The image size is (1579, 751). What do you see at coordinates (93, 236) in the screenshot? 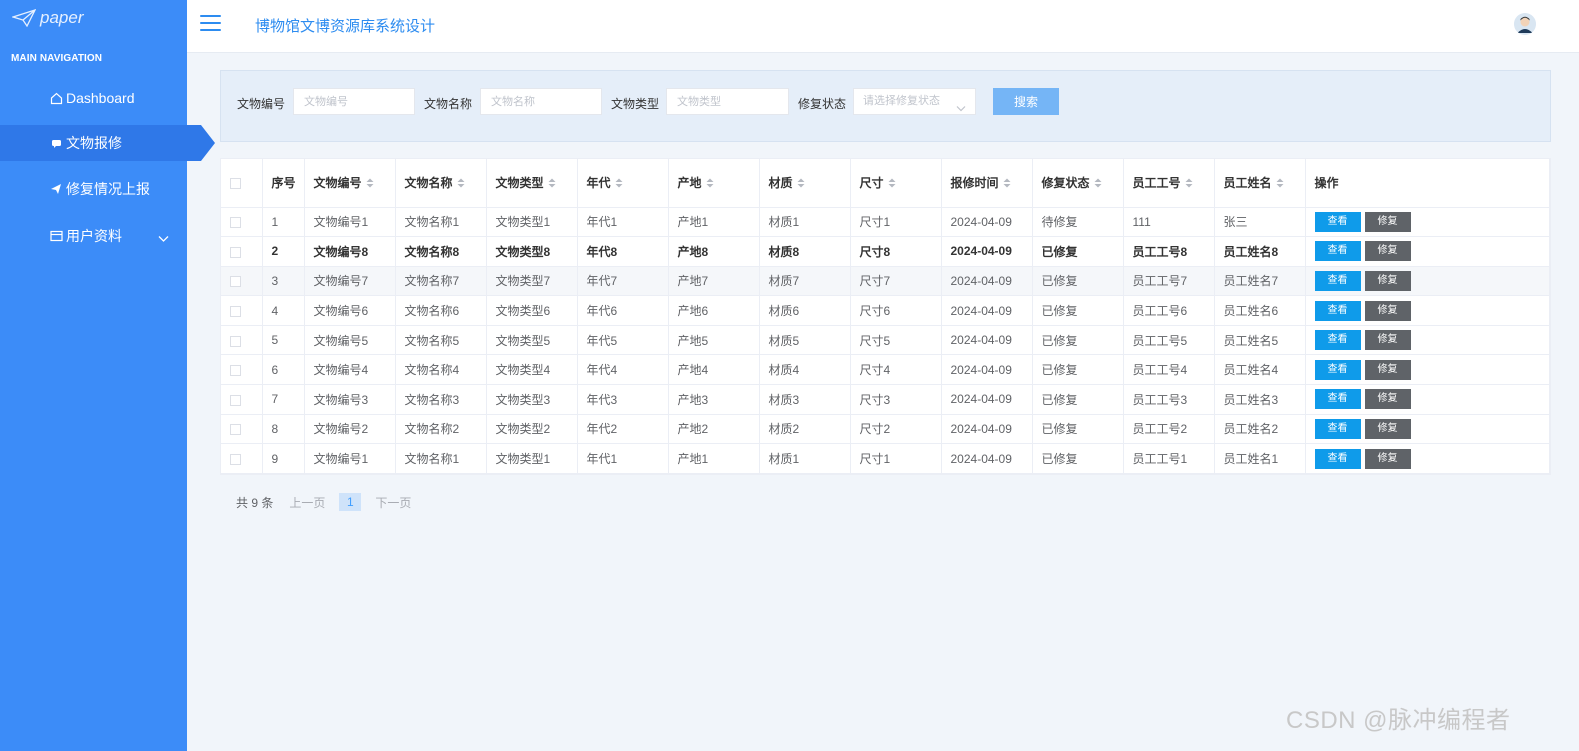
I see `sidebar-item-user-profile: 用户资料` at bounding box center [93, 236].